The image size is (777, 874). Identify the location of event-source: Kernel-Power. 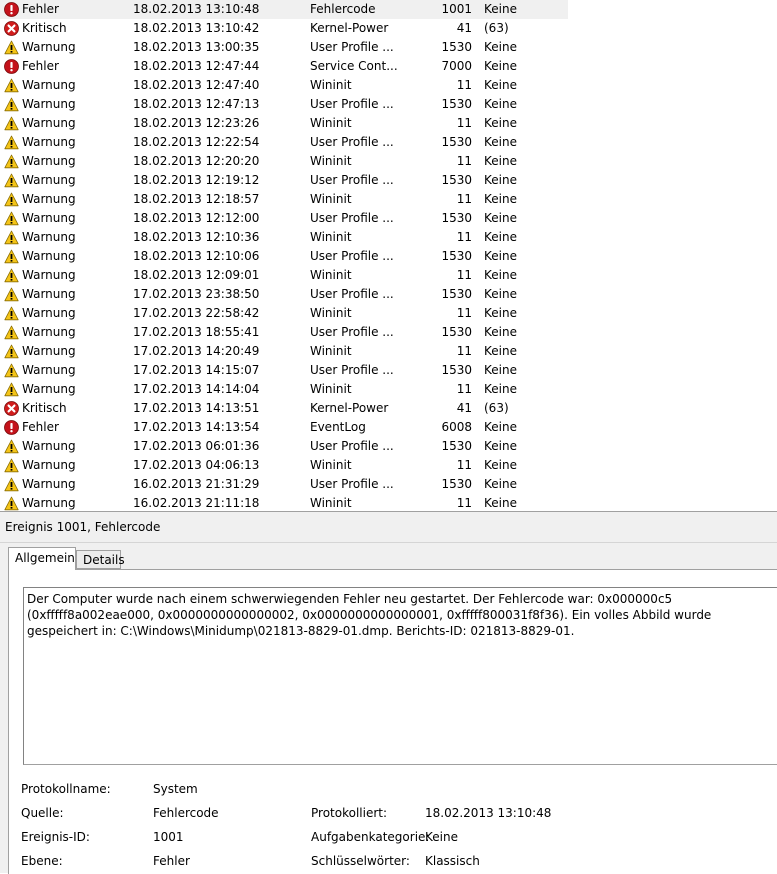
(349, 28).